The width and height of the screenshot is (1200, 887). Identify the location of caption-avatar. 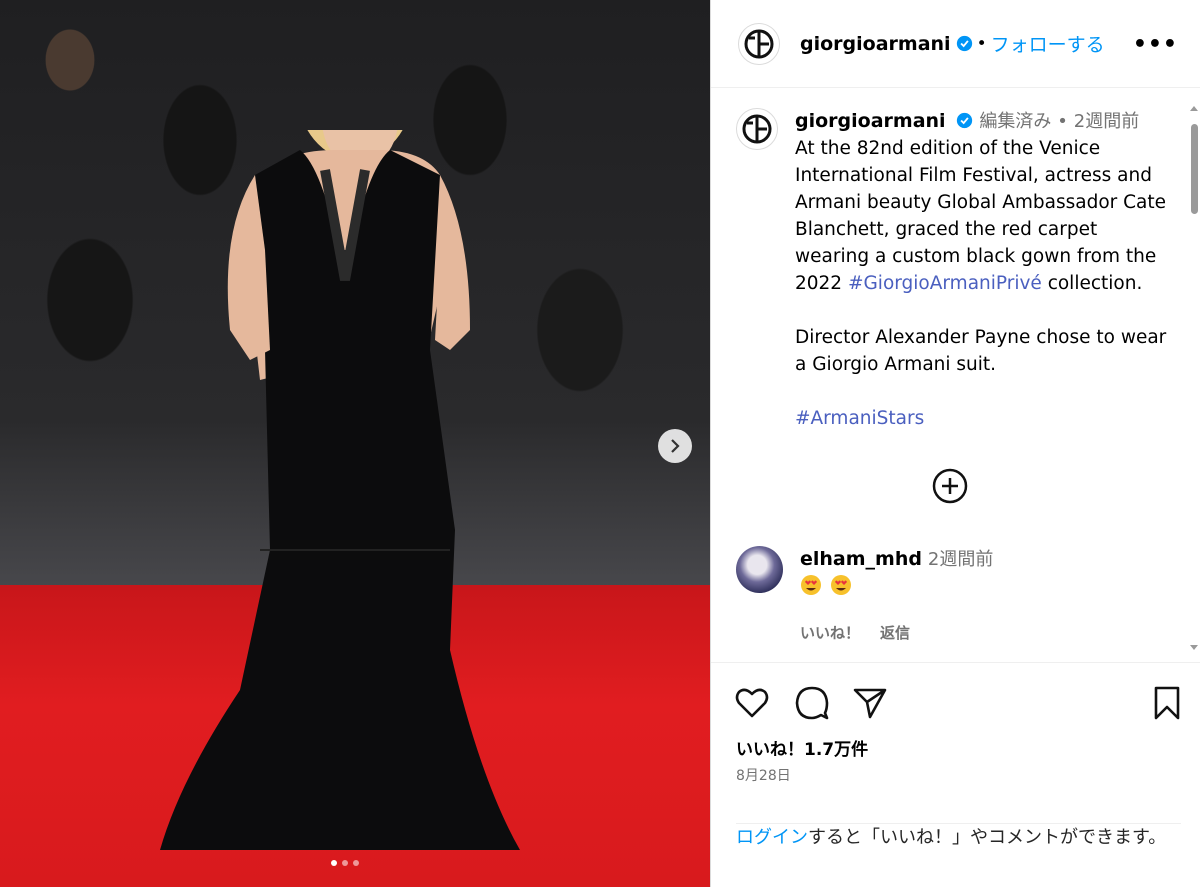
(757, 129).